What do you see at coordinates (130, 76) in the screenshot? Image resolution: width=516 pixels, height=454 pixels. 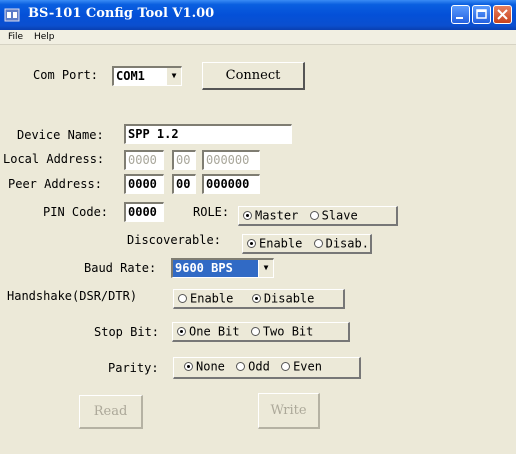 I see `com-port-value: COM1` at bounding box center [130, 76].